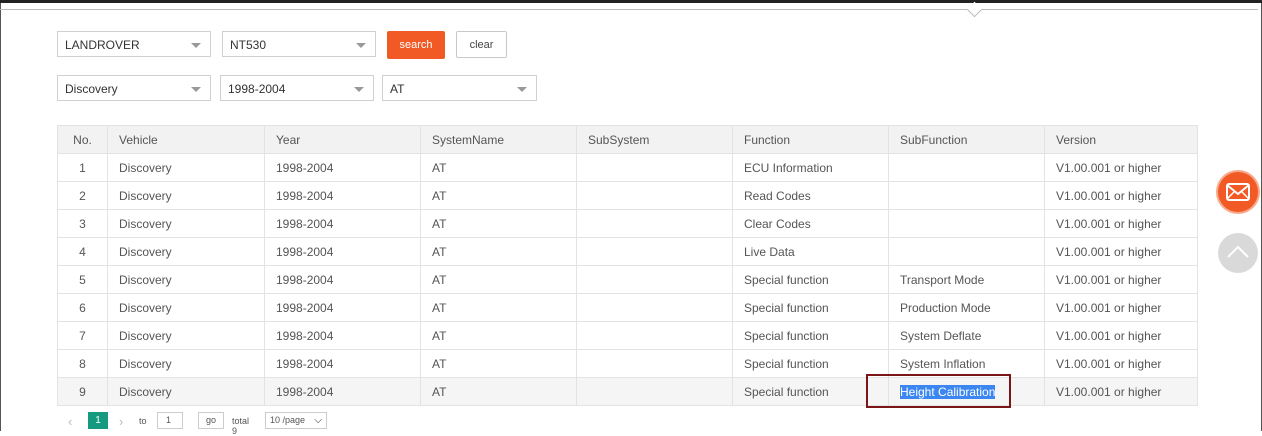 The image size is (1262, 436). Describe the element at coordinates (134, 88) in the screenshot. I see `model-select: Discovery` at that location.